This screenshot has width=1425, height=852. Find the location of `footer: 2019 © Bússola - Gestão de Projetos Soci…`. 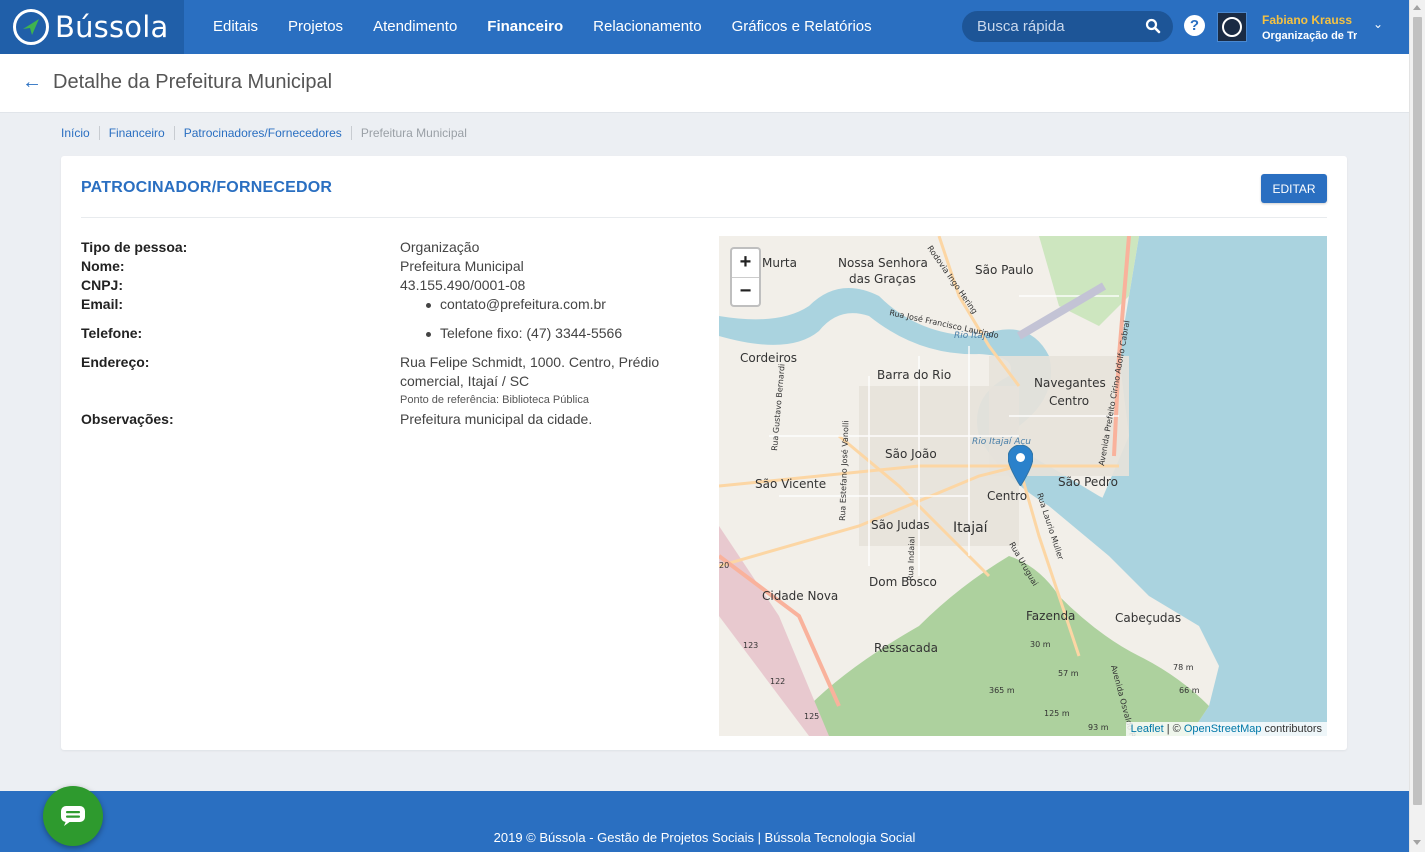

footer: 2019 © Bússola - Gestão de Projetos Soci… is located at coordinates (704, 821).